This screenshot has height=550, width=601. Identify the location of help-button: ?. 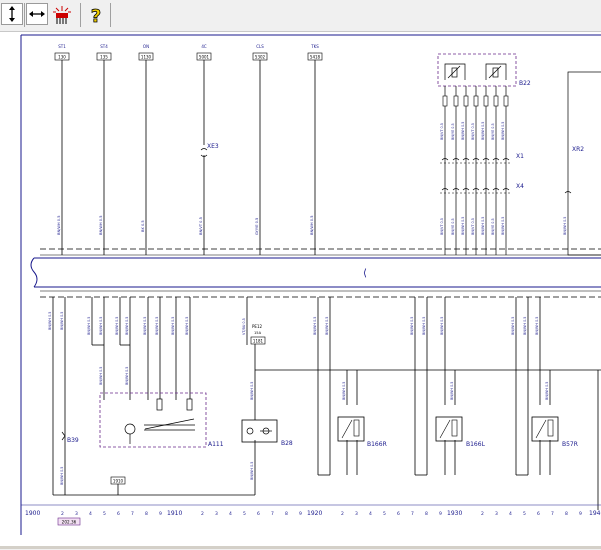
(95, 14).